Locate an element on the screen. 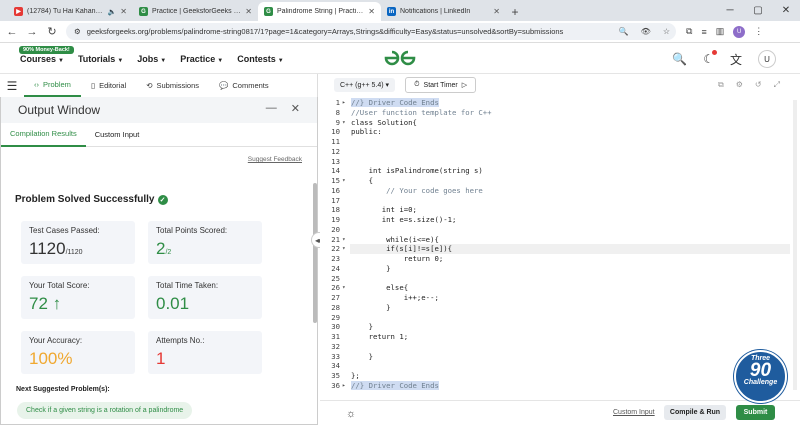  back-icon: ← is located at coordinates (12, 32).